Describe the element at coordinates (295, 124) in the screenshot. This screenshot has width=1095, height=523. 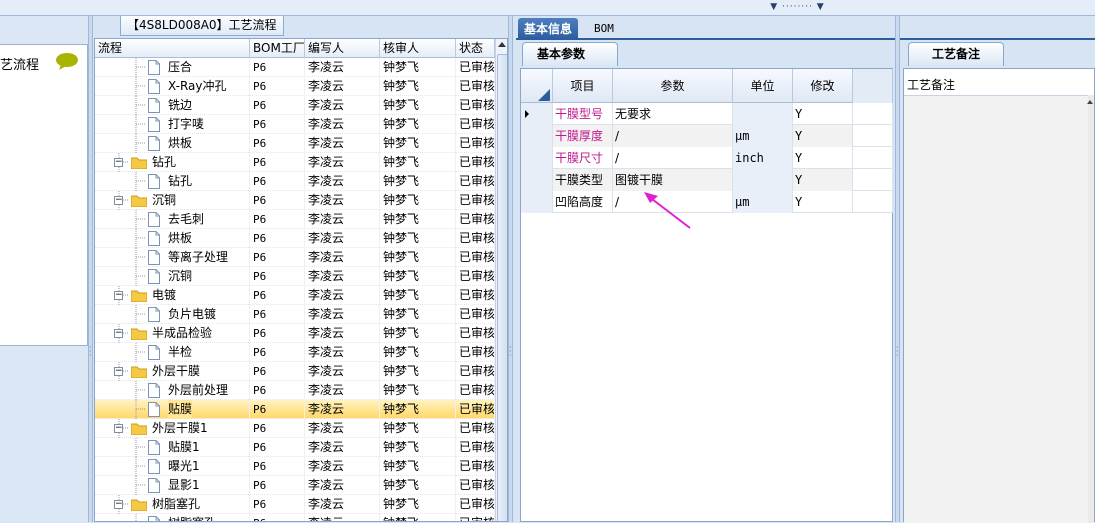
I see `table-row: 打字唛 P6 李凌云 钟梦飞 已审核` at that location.